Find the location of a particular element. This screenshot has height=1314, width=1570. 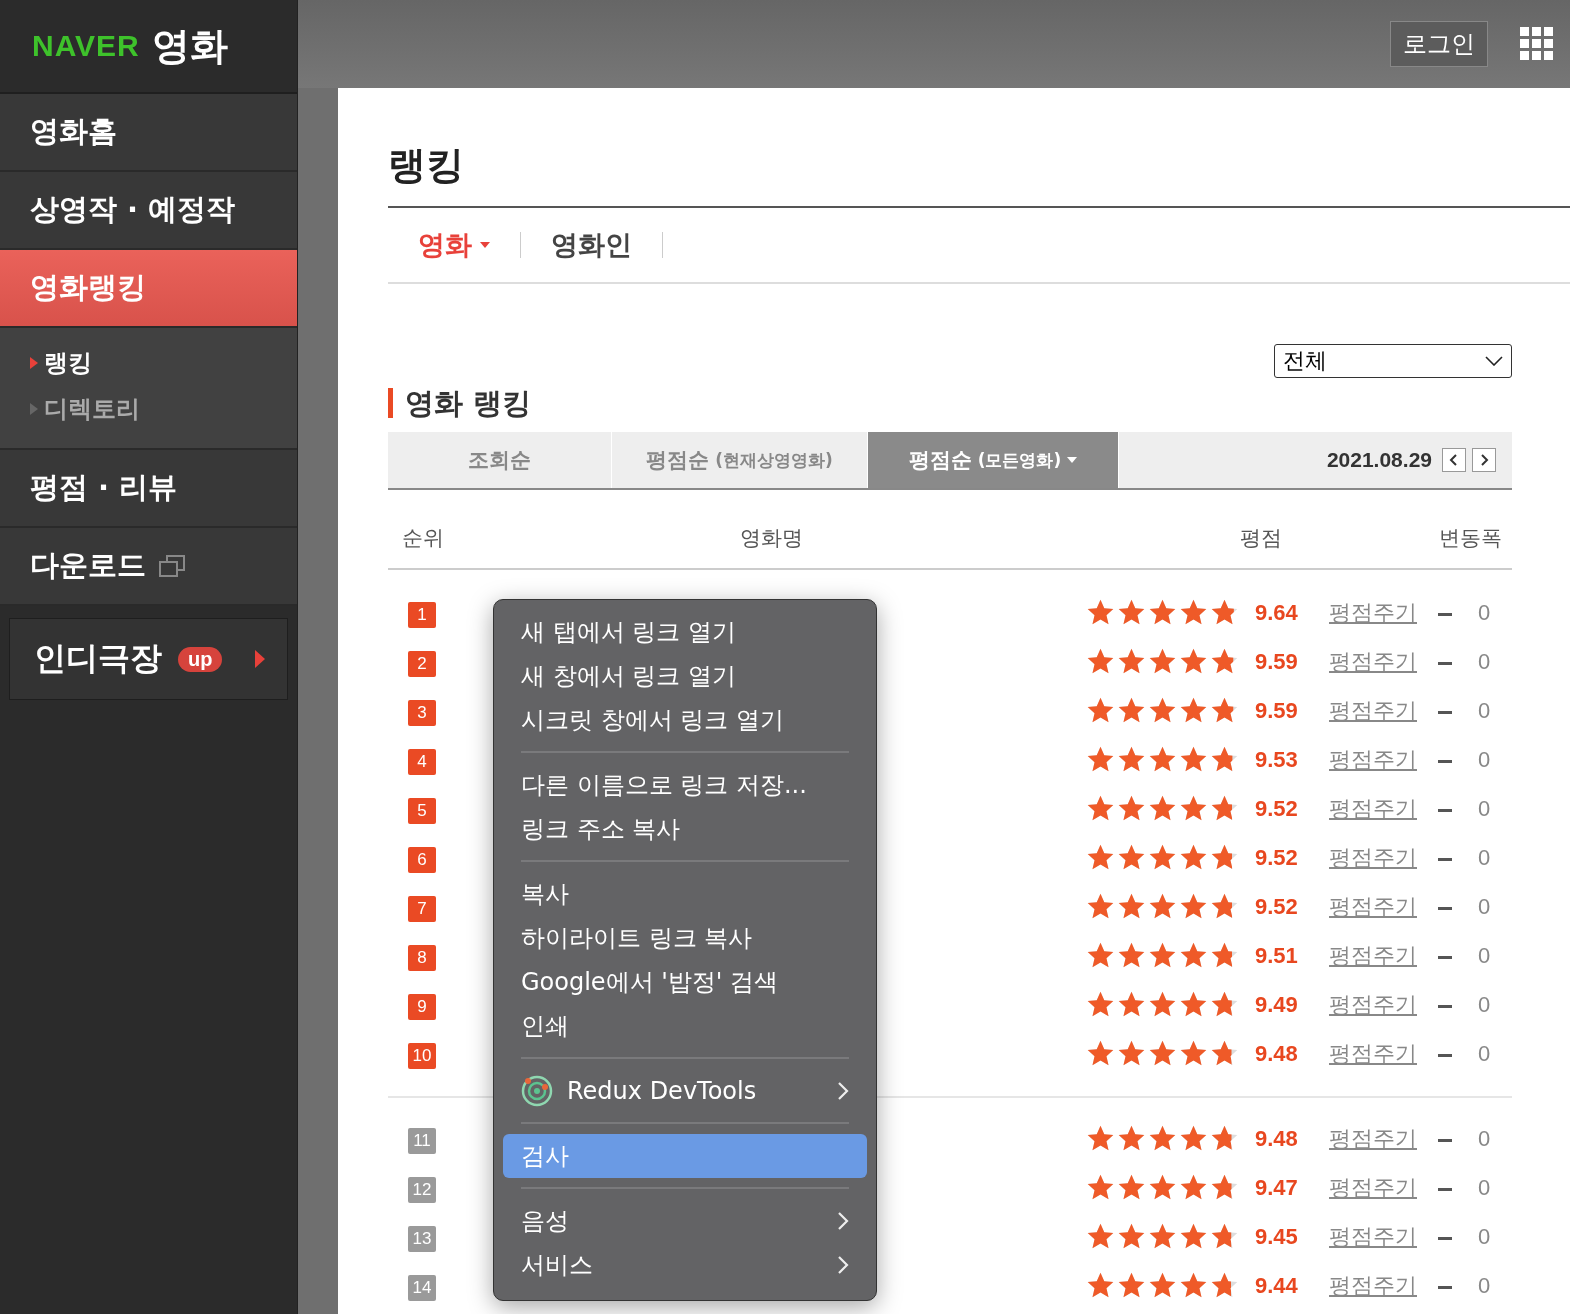

rating-score: 9.53 is located at coordinates (1276, 760).